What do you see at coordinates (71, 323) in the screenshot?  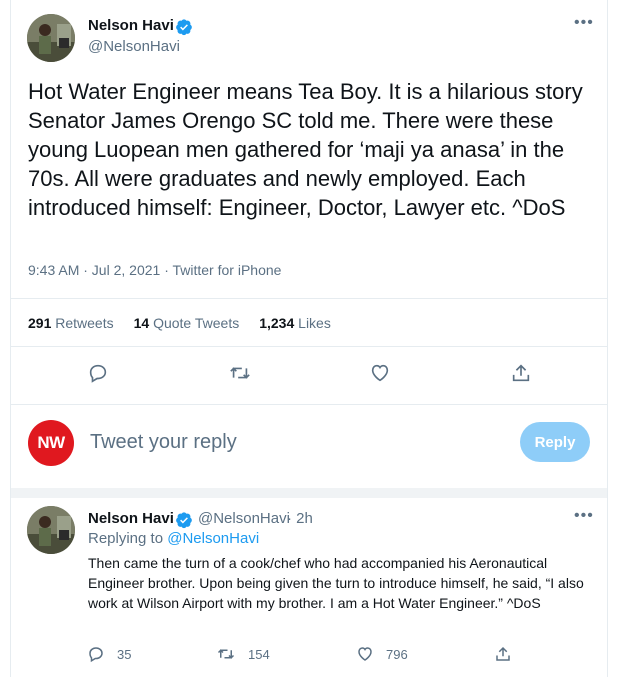 I see `retweets-stat: 291 Retweets` at bounding box center [71, 323].